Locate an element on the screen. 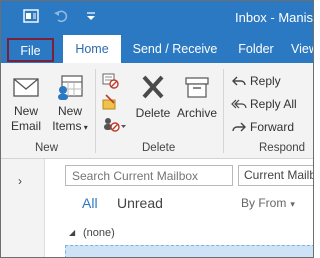 This screenshot has width=320, height=258. forward-icon is located at coordinates (239, 127).